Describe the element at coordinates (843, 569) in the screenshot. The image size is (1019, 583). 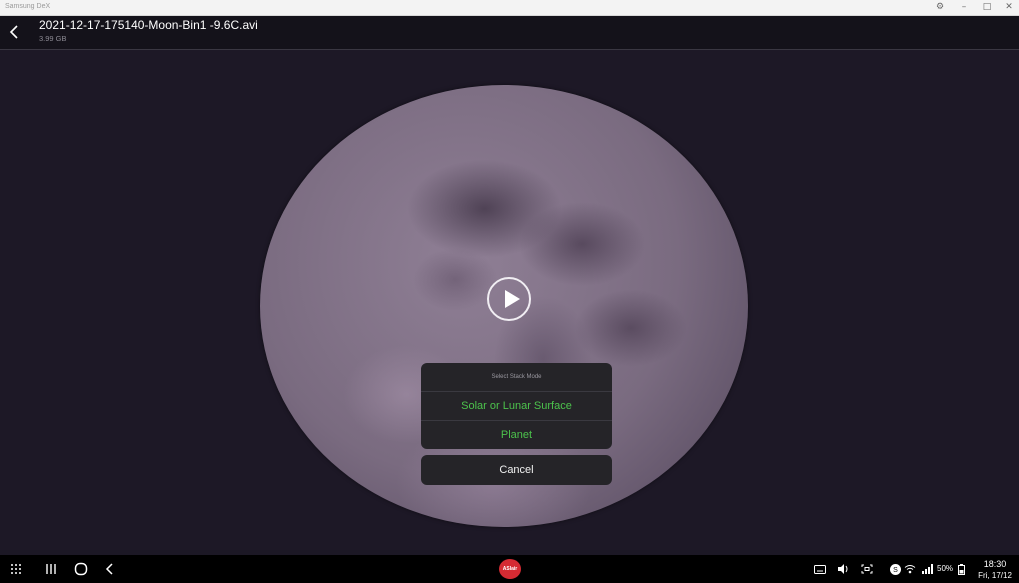
I see `volume-icon` at that location.